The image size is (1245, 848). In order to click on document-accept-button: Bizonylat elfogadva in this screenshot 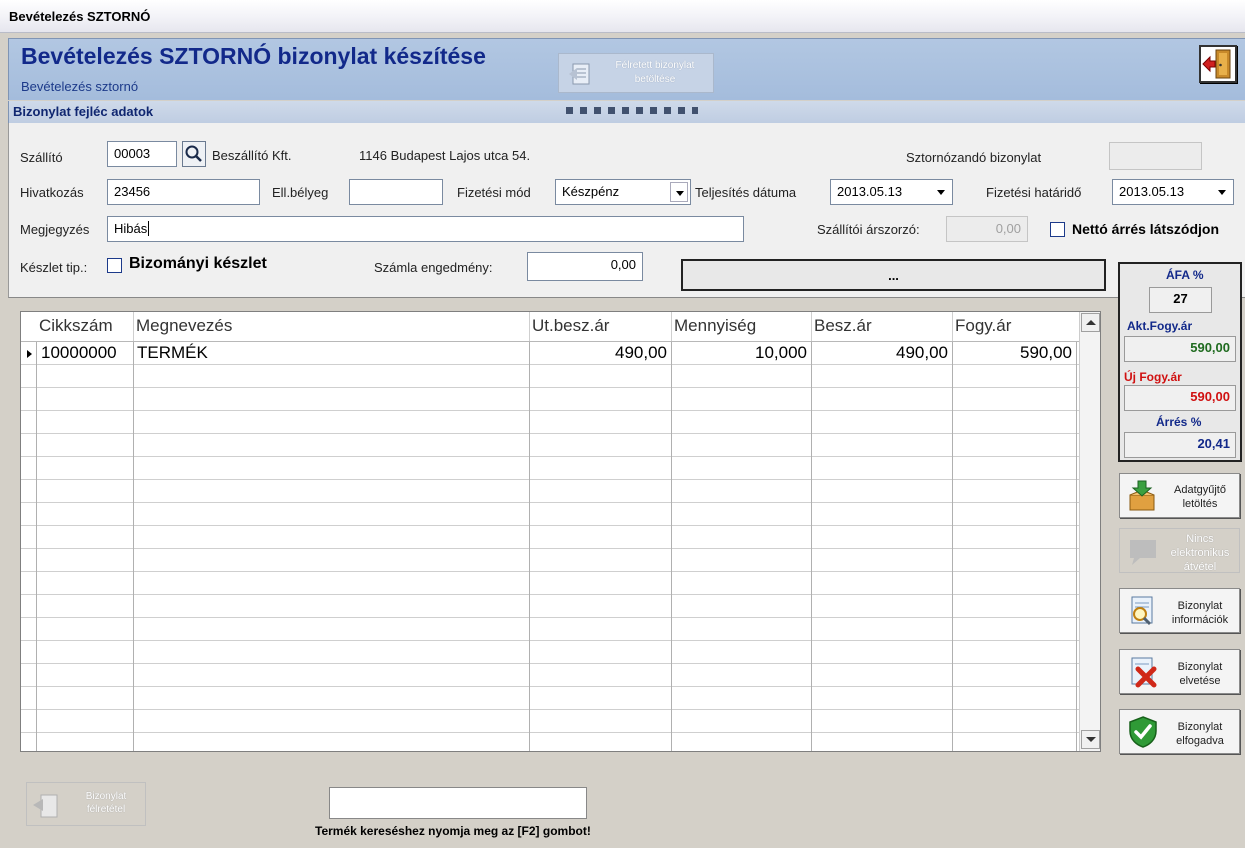, I will do `click(1179, 731)`.